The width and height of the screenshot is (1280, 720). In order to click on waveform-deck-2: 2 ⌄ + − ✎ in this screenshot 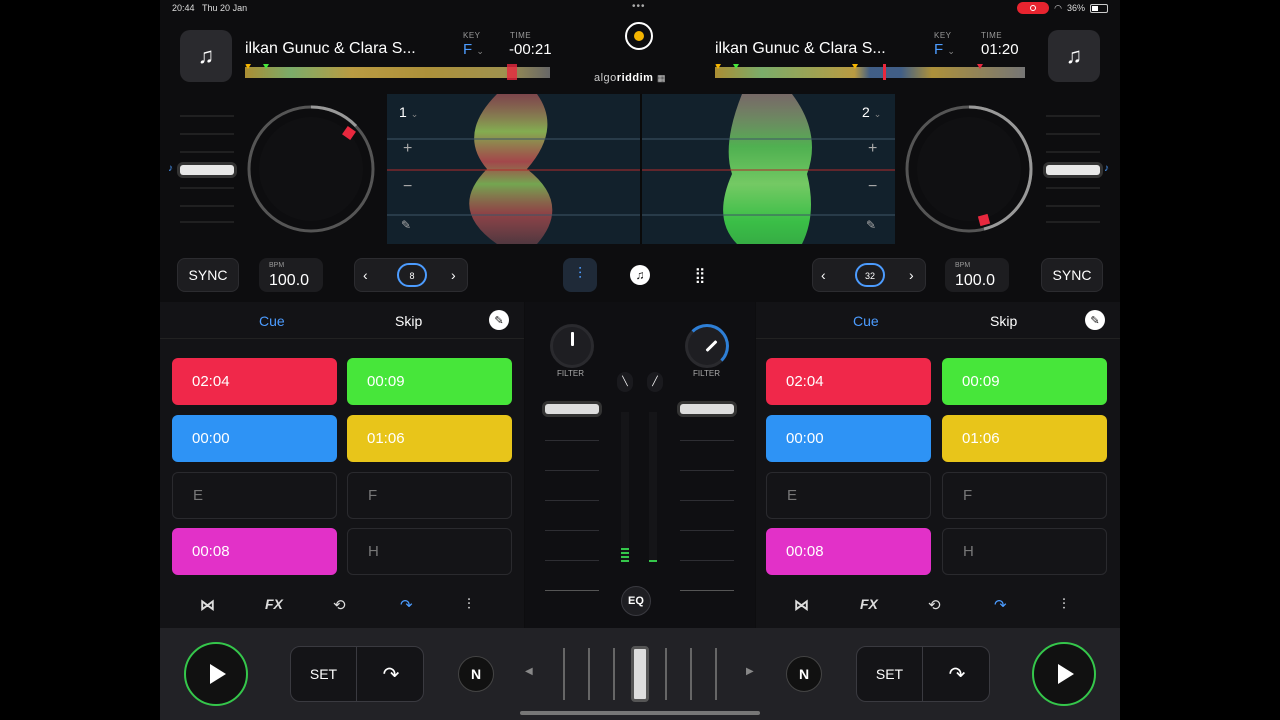, I will do `click(768, 169)`.